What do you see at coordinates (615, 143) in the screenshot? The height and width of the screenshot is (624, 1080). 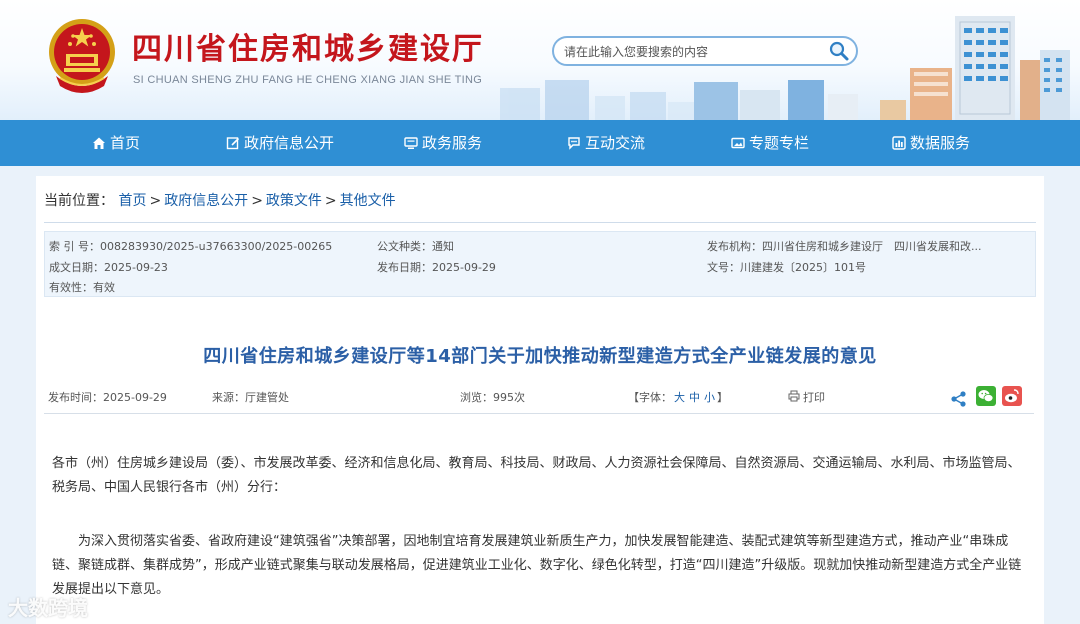 I see `nav-item-label: 互动交流` at bounding box center [615, 143].